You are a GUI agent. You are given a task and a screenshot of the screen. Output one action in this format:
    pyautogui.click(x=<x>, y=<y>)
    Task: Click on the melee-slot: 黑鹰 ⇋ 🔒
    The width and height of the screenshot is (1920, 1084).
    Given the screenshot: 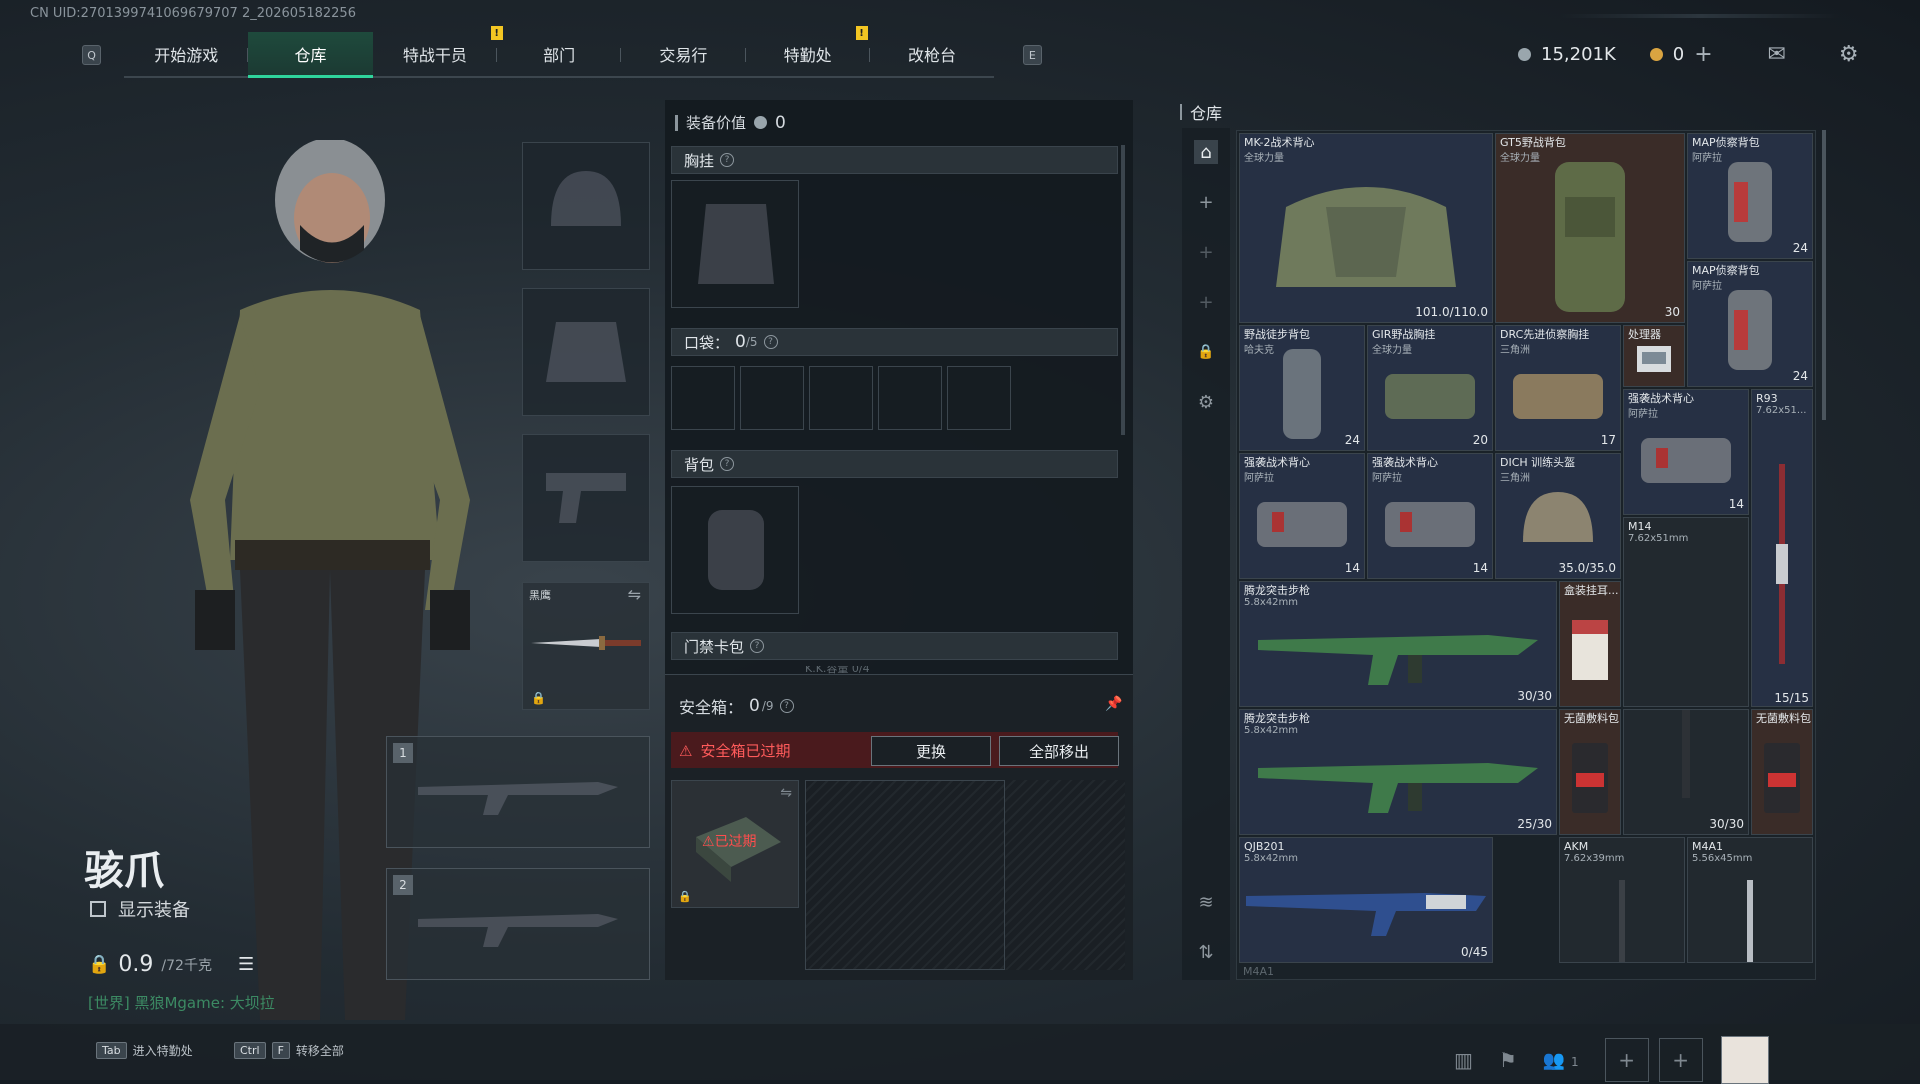 What is the action you would take?
    pyautogui.click(x=586, y=646)
    